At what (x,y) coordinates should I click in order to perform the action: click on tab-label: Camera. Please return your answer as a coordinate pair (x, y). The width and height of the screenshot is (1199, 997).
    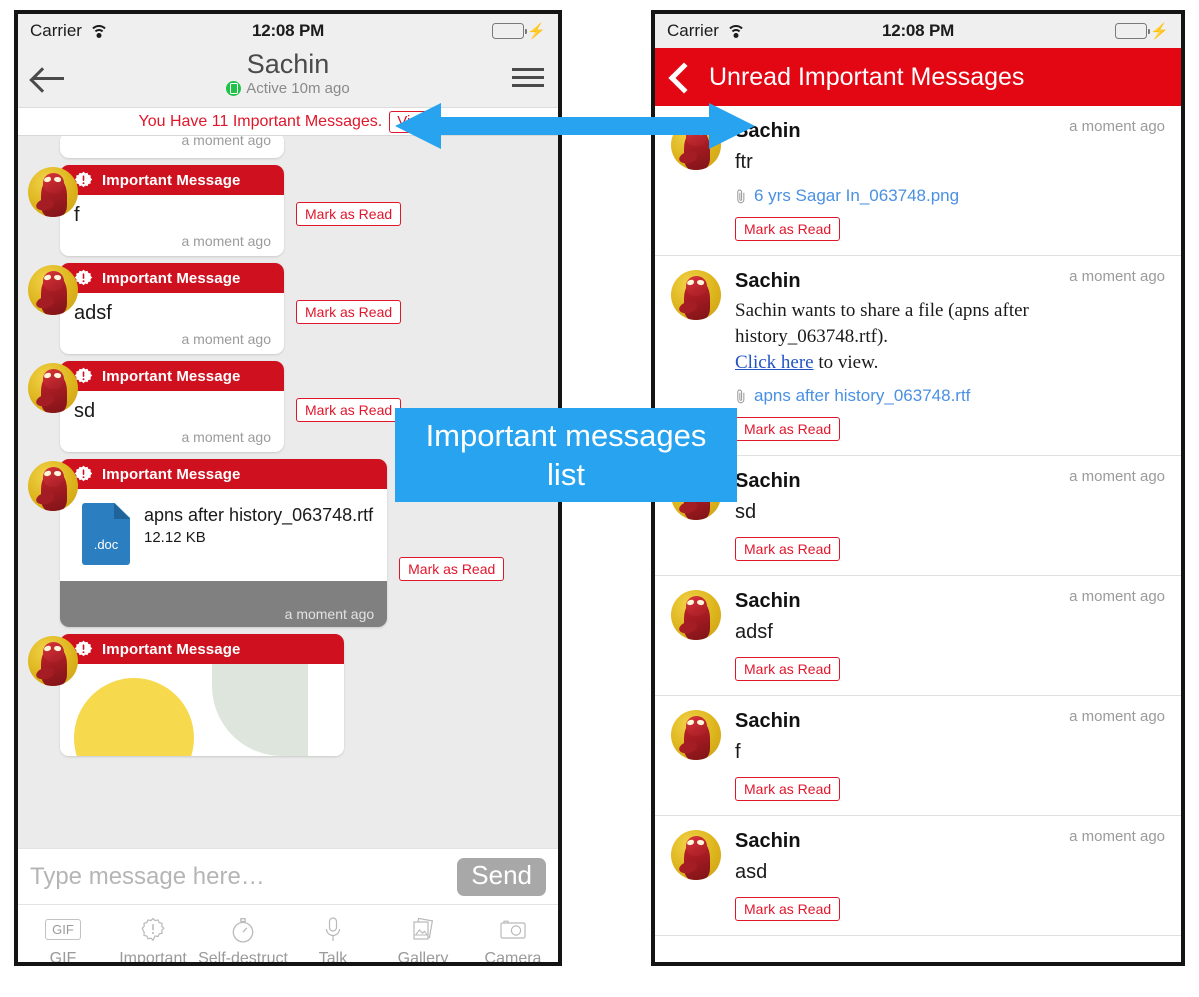
    Looking at the image, I should click on (513, 957).